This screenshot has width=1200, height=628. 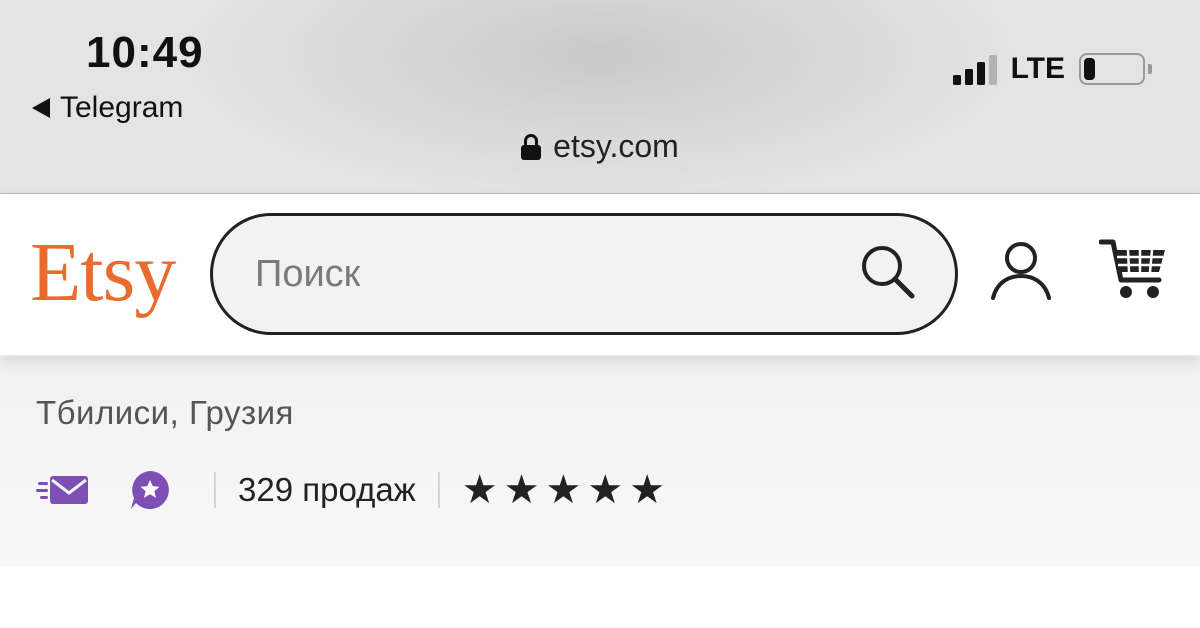 What do you see at coordinates (1037, 68) in the screenshot?
I see `network-type: LTE` at bounding box center [1037, 68].